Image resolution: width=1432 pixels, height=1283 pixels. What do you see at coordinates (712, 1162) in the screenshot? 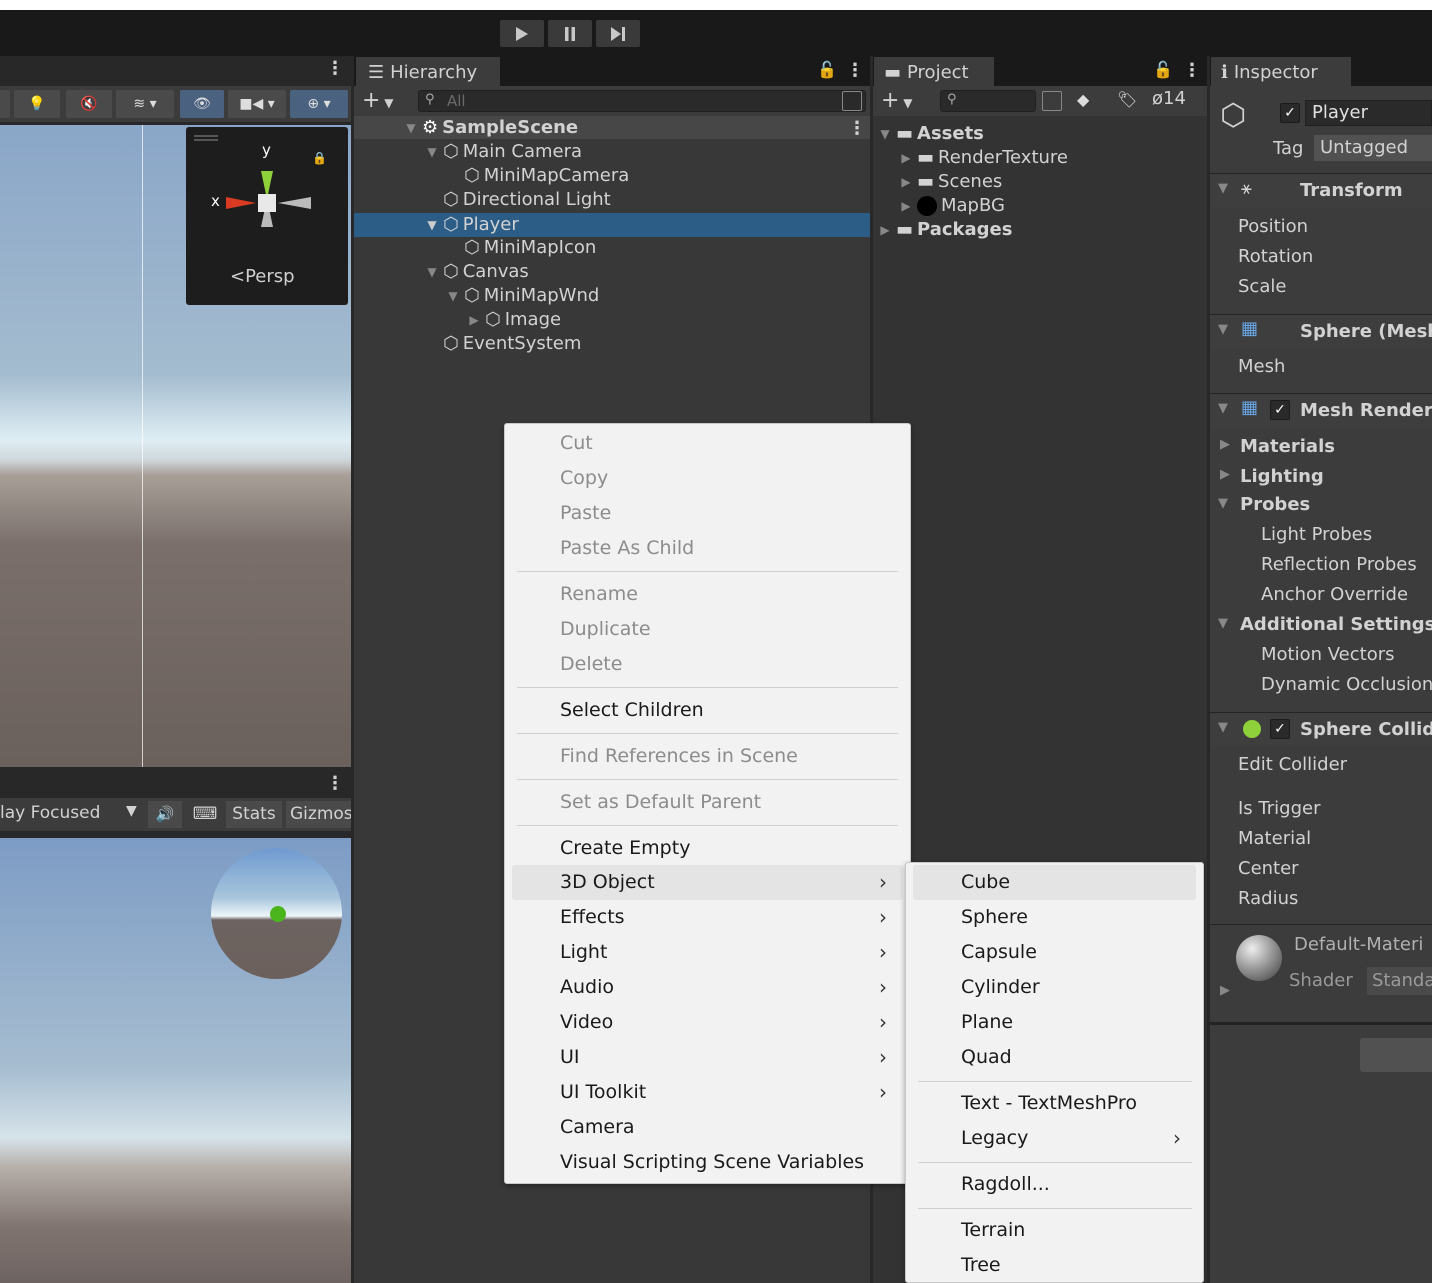
I see `menu-item-visual-scripting-variables: Visual Scripting Scene Variables` at bounding box center [712, 1162].